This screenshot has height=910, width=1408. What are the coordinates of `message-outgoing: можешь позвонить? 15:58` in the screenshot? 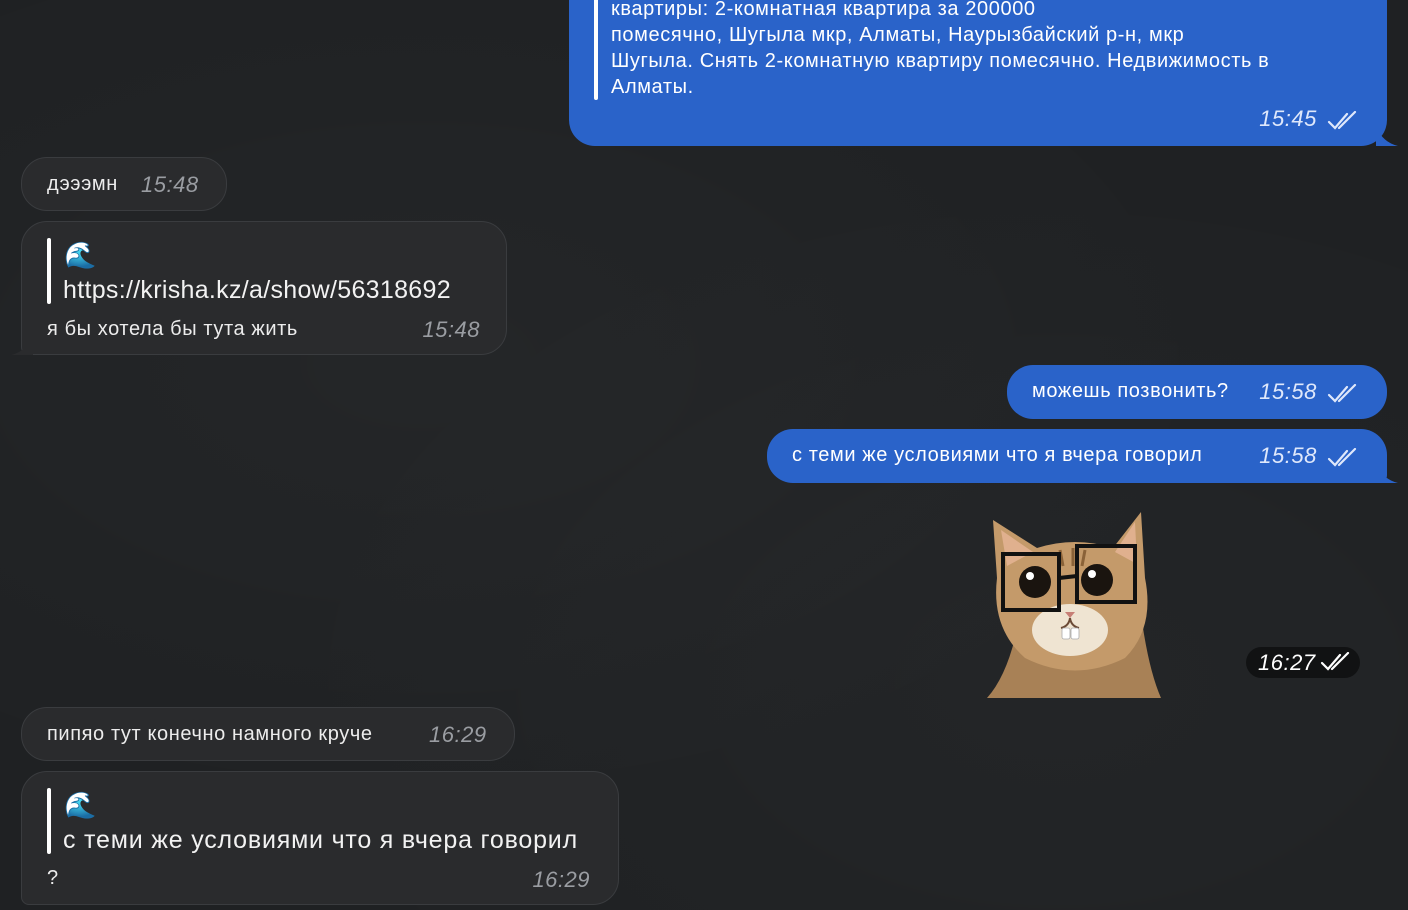 It's located at (1197, 392).